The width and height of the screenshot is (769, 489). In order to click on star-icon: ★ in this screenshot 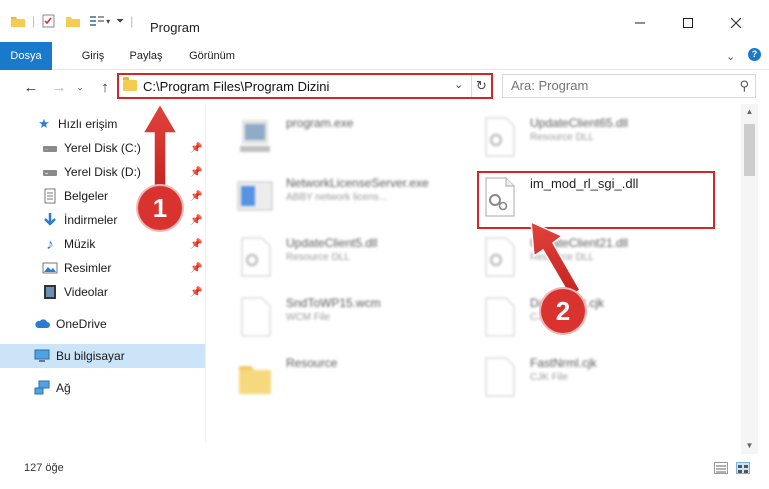, I will do `click(44, 123)`.